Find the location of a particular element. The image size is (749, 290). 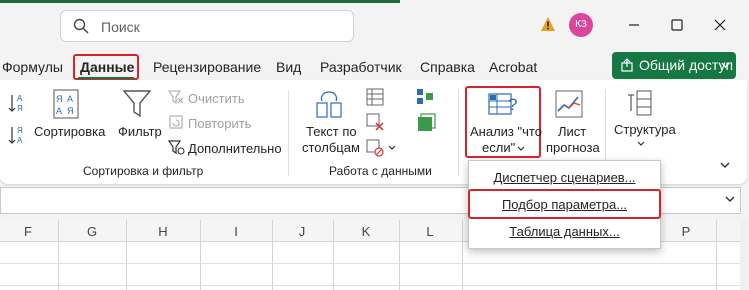

share-label: Общий доступ is located at coordinates (686, 65).